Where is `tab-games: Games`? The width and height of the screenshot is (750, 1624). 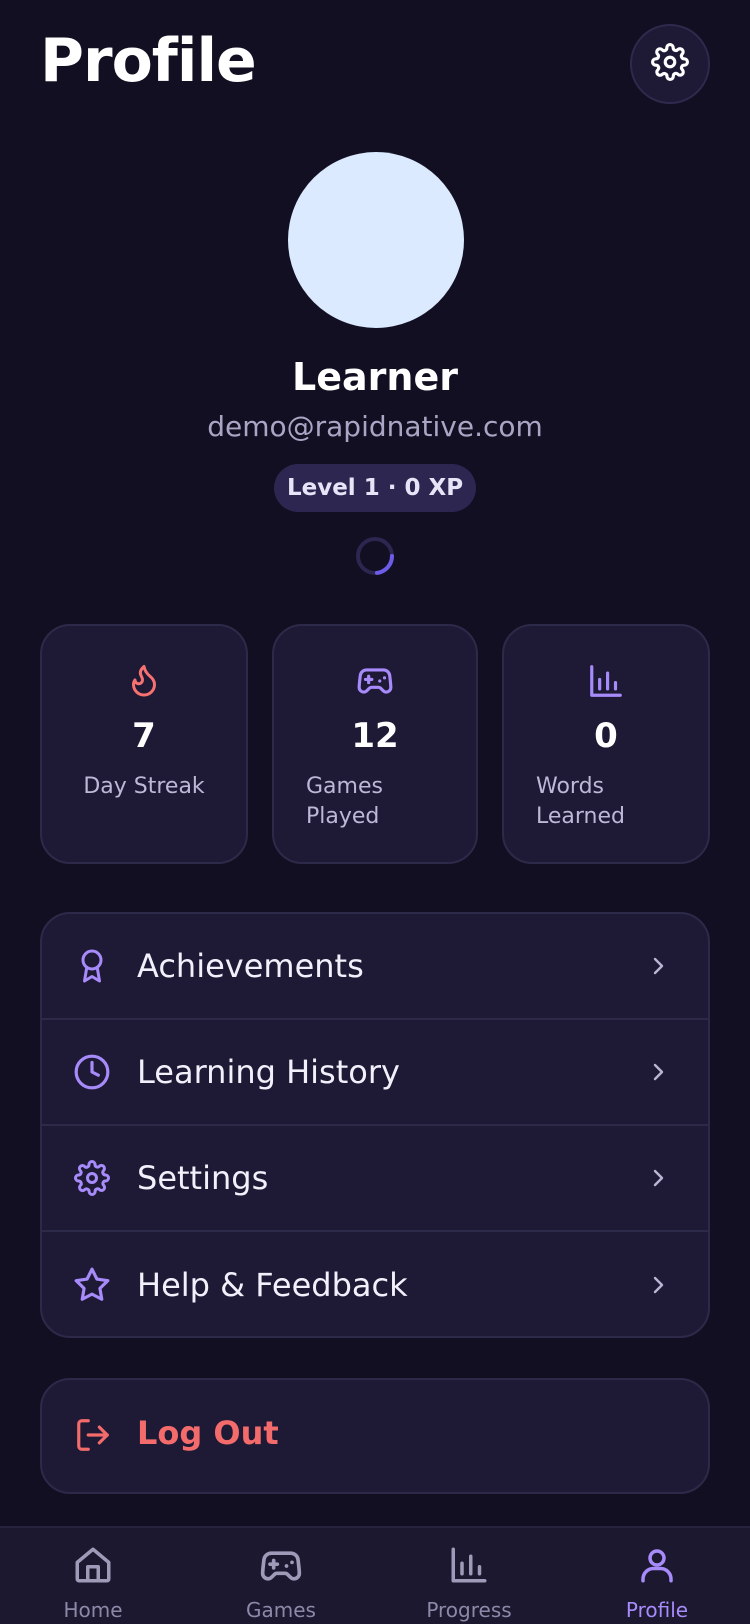 tab-games: Games is located at coordinates (281, 1576).